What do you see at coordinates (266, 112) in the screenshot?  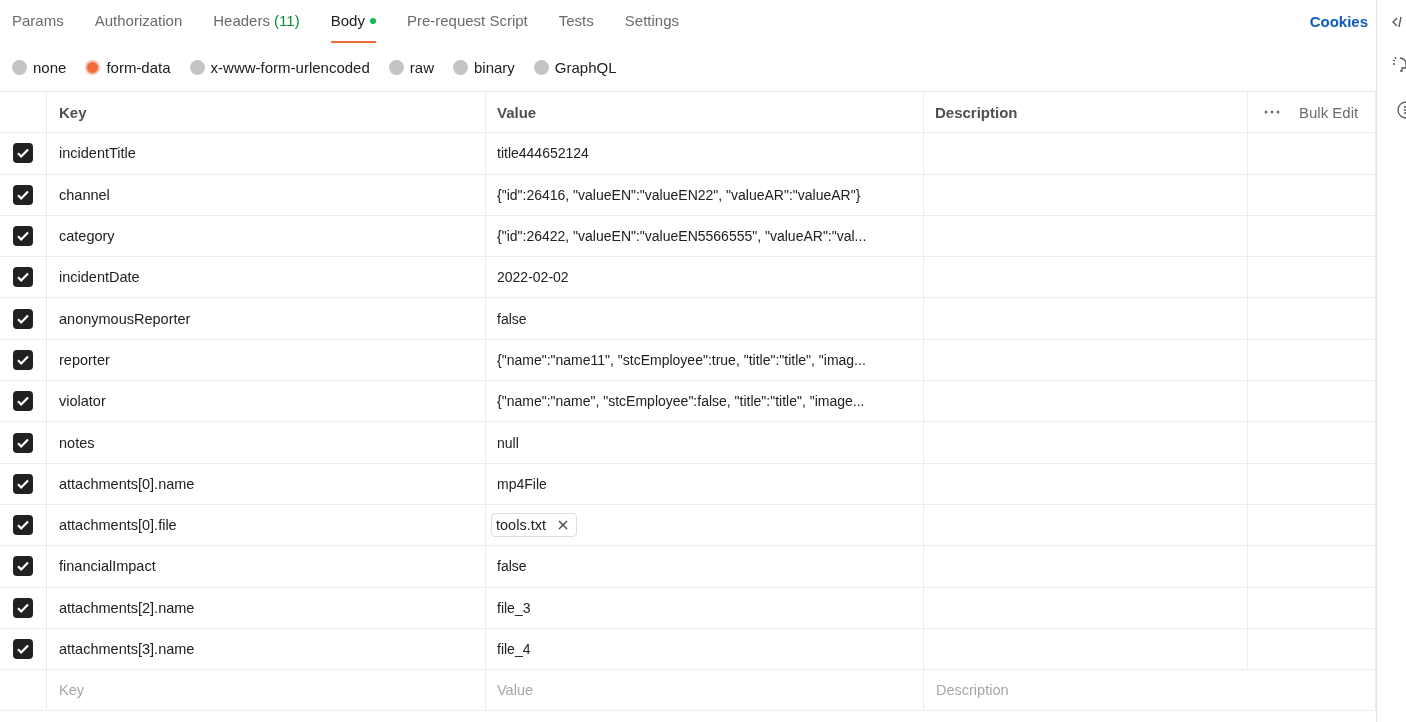 I see `column-header: Key` at bounding box center [266, 112].